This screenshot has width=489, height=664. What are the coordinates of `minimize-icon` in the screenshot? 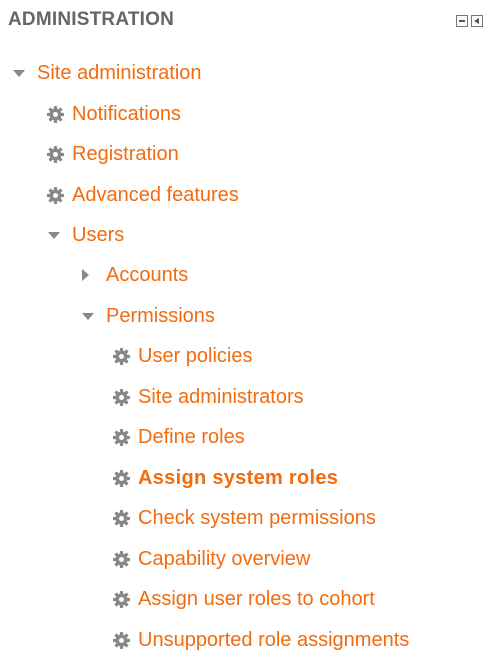 It's located at (462, 21).